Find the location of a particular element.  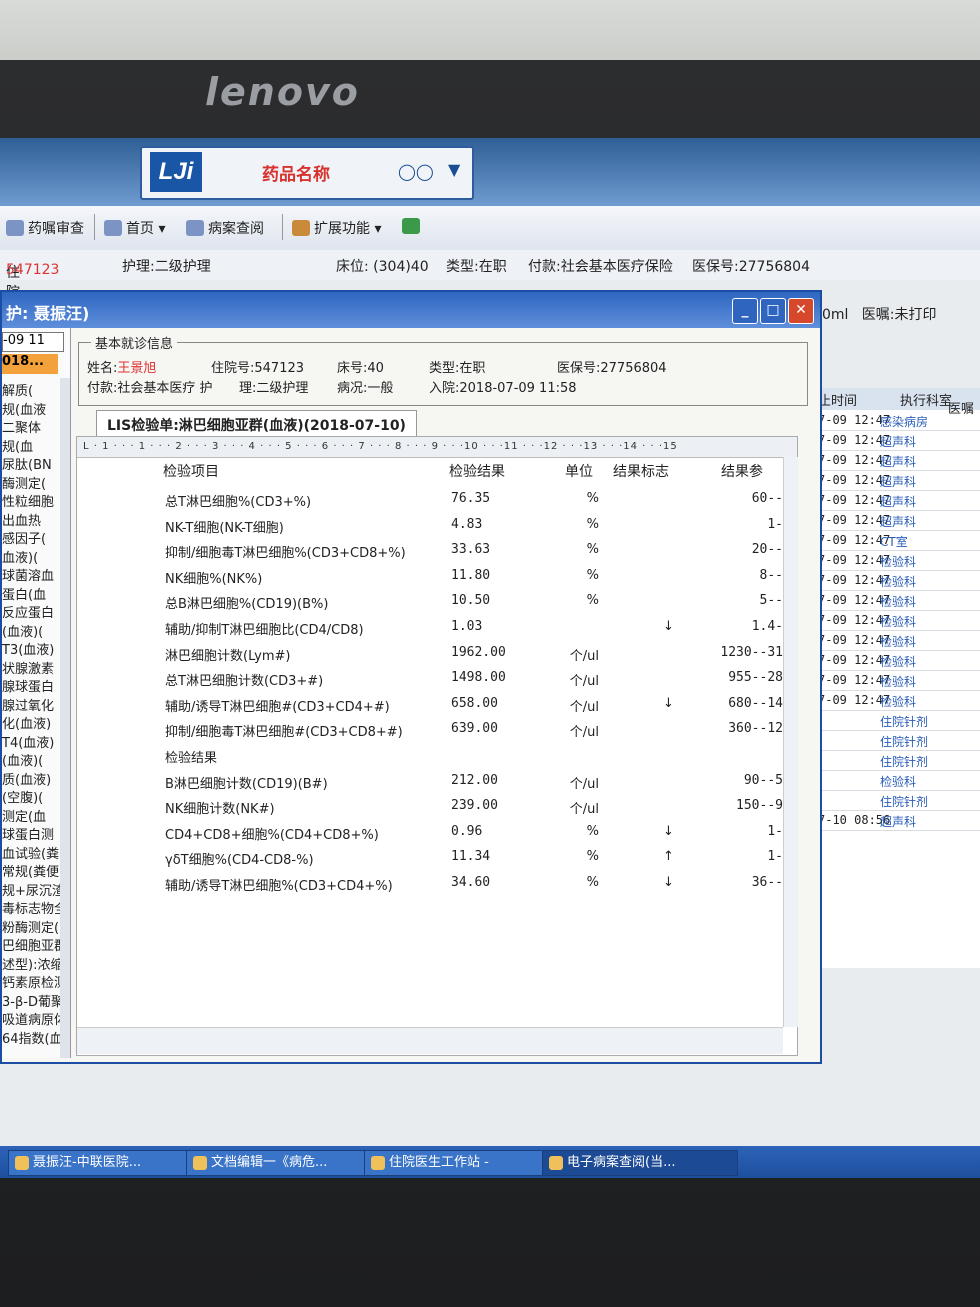

order-row: 7-10 08:56 超声科 is located at coordinates (899, 820).